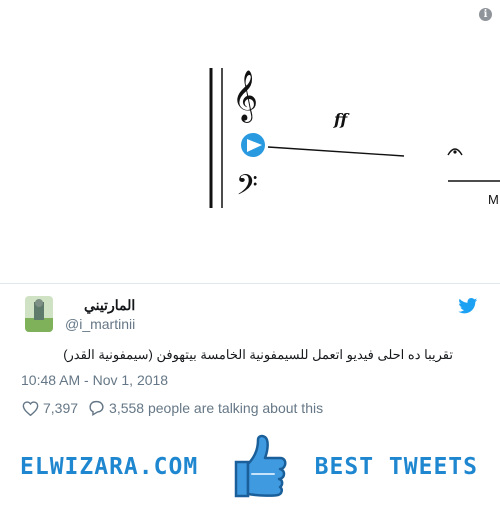 Image resolution: width=500 pixels, height=505 pixels. Describe the element at coordinates (485, 14) in the screenshot. I see `info-icon: i` at that location.